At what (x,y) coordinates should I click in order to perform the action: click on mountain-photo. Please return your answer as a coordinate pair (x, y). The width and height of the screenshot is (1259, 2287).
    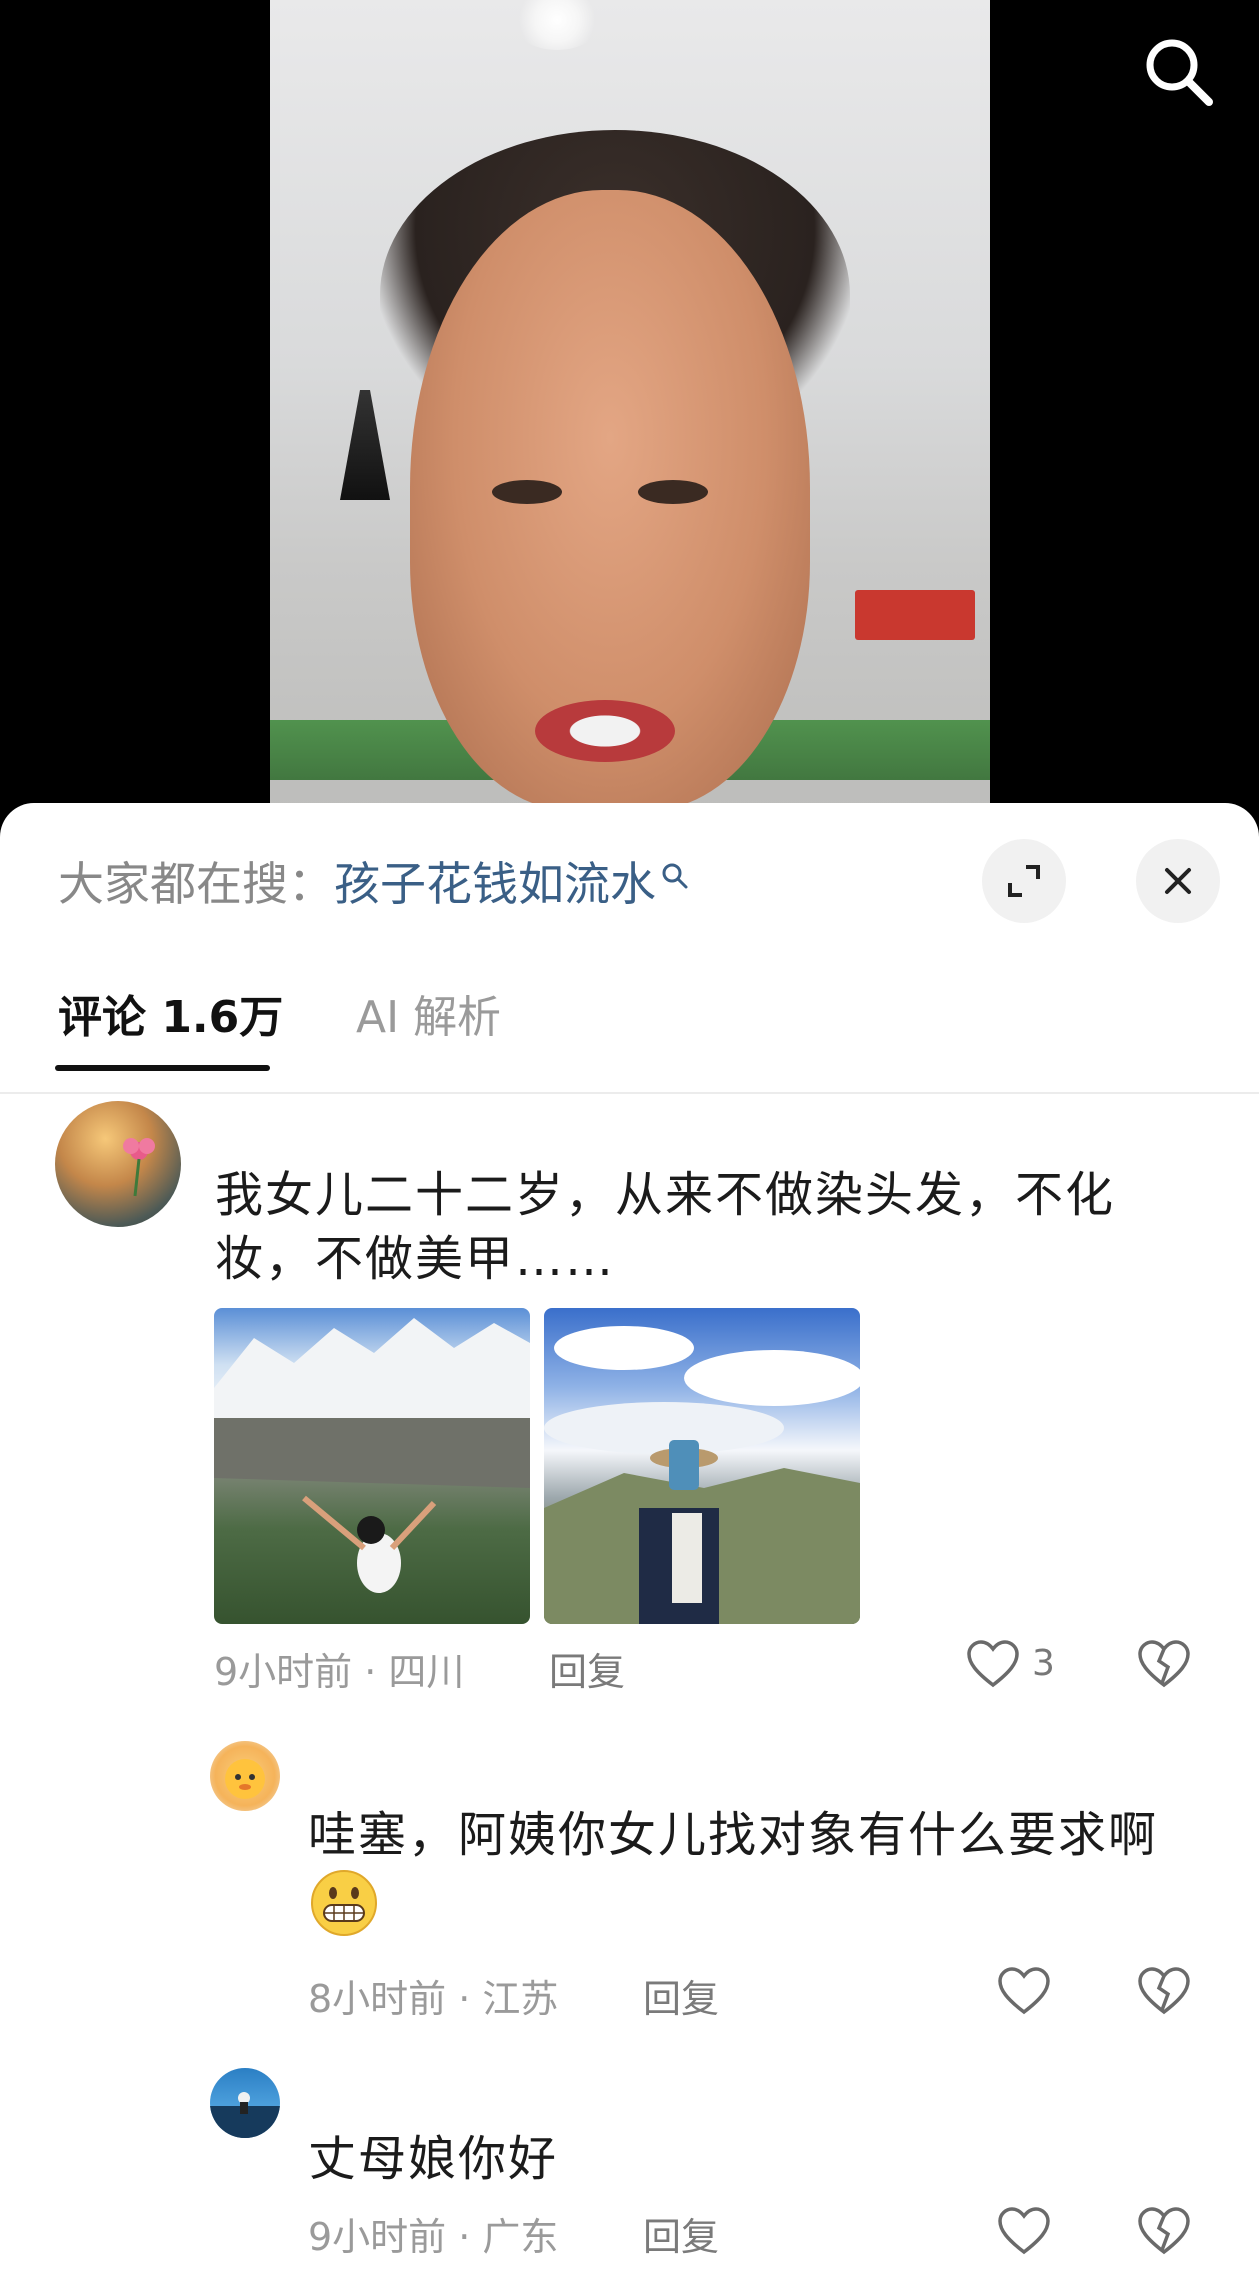
    Looking at the image, I should click on (372, 1455).